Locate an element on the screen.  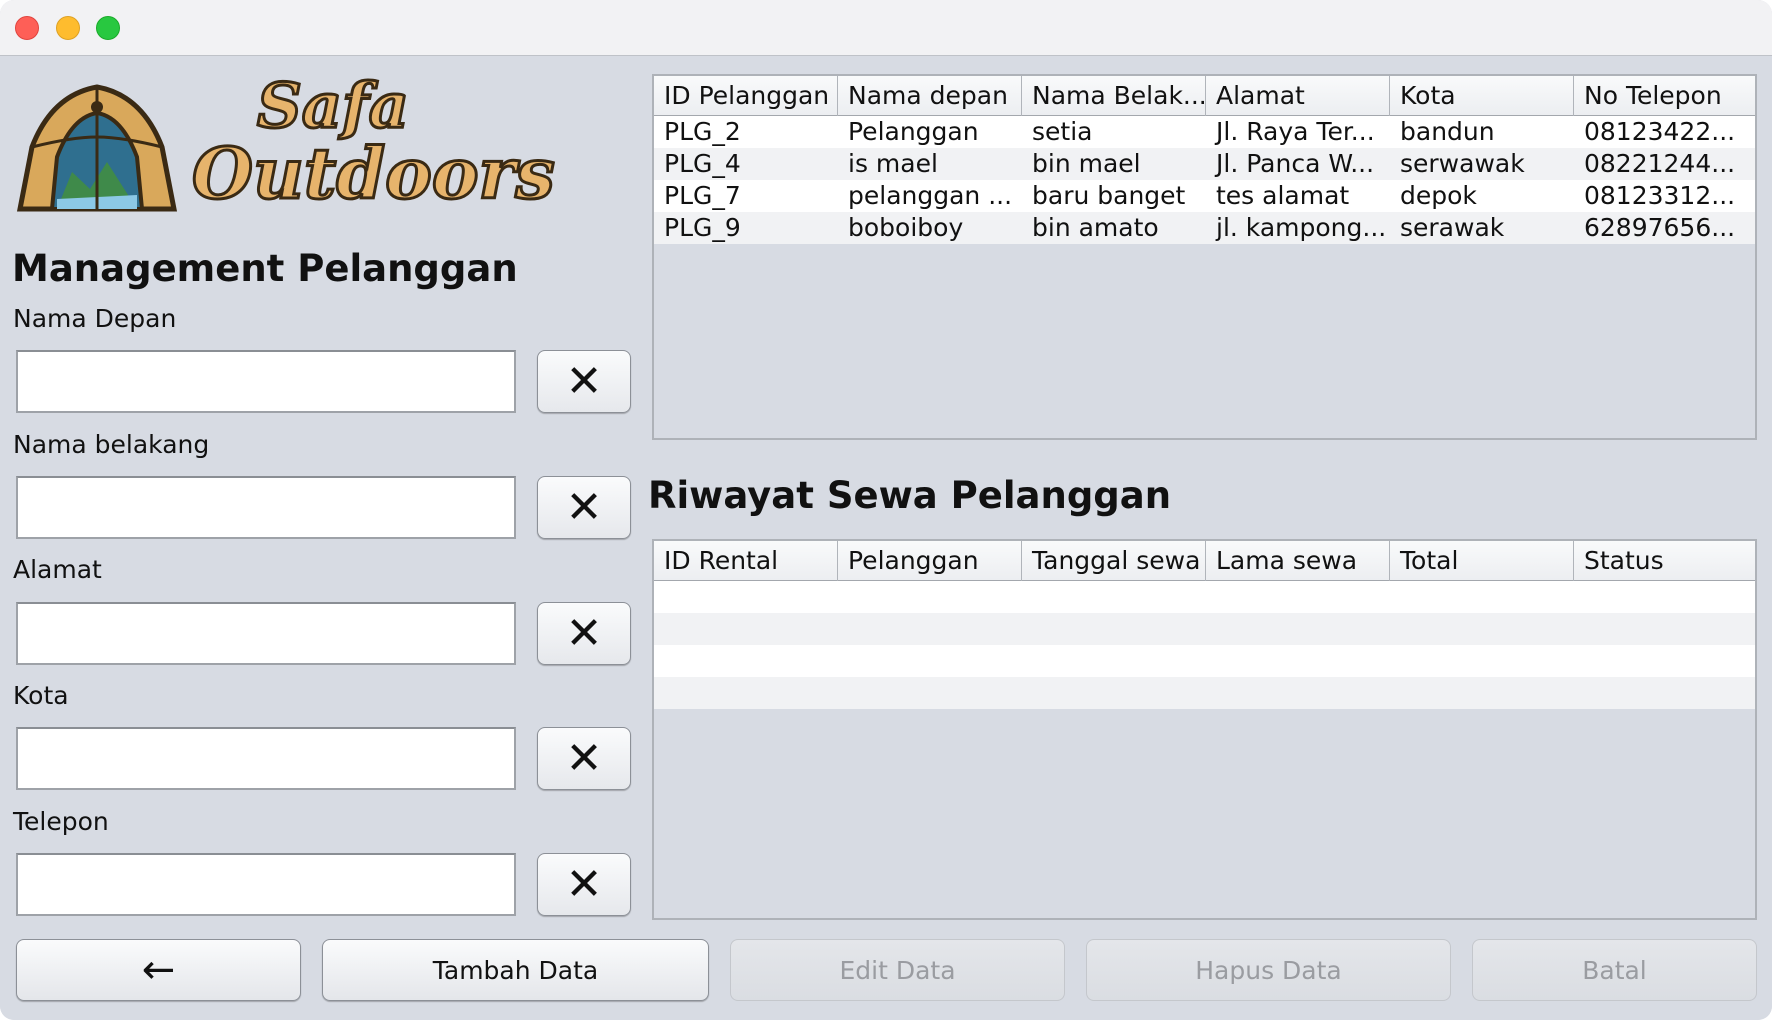
field-label-nama-depan: Nama Depan is located at coordinates (95, 318).